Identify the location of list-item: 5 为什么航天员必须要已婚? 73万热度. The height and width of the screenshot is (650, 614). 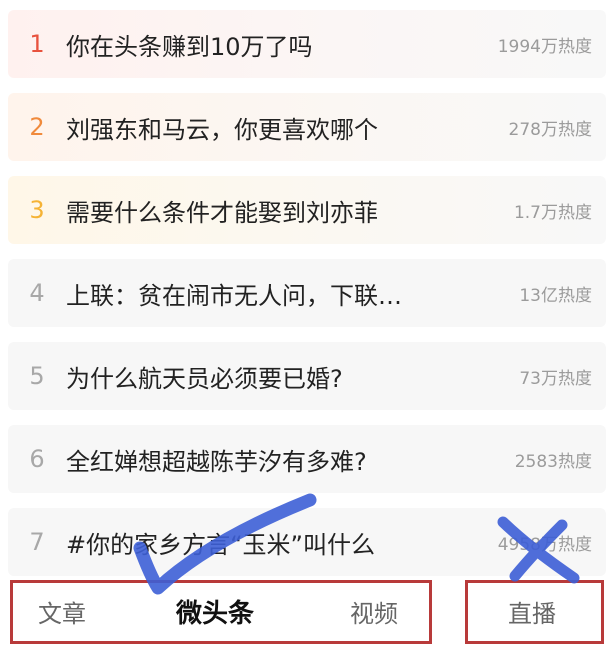
(307, 376).